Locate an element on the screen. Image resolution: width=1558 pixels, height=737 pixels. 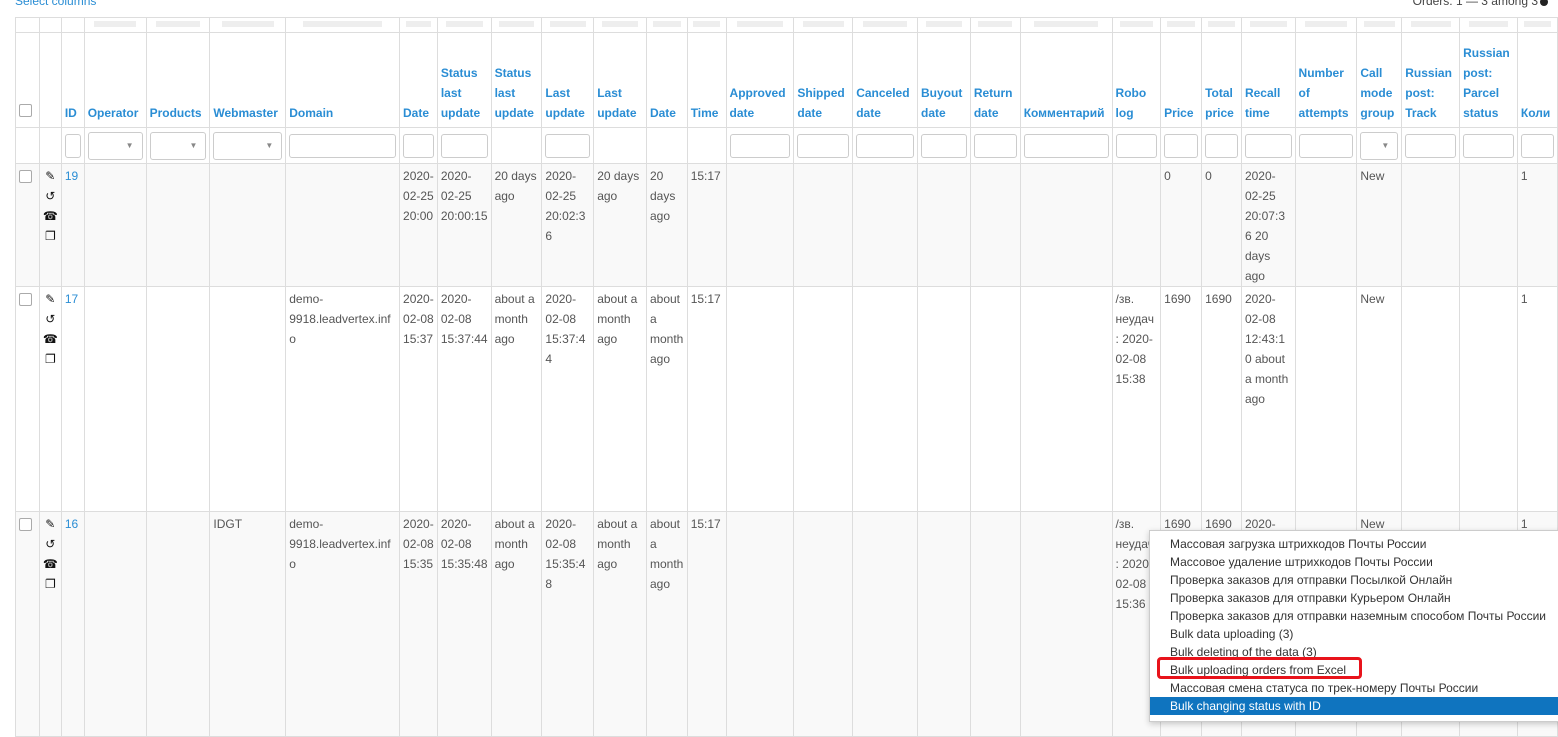
filter-input-comment is located at coordinates (1066, 145).